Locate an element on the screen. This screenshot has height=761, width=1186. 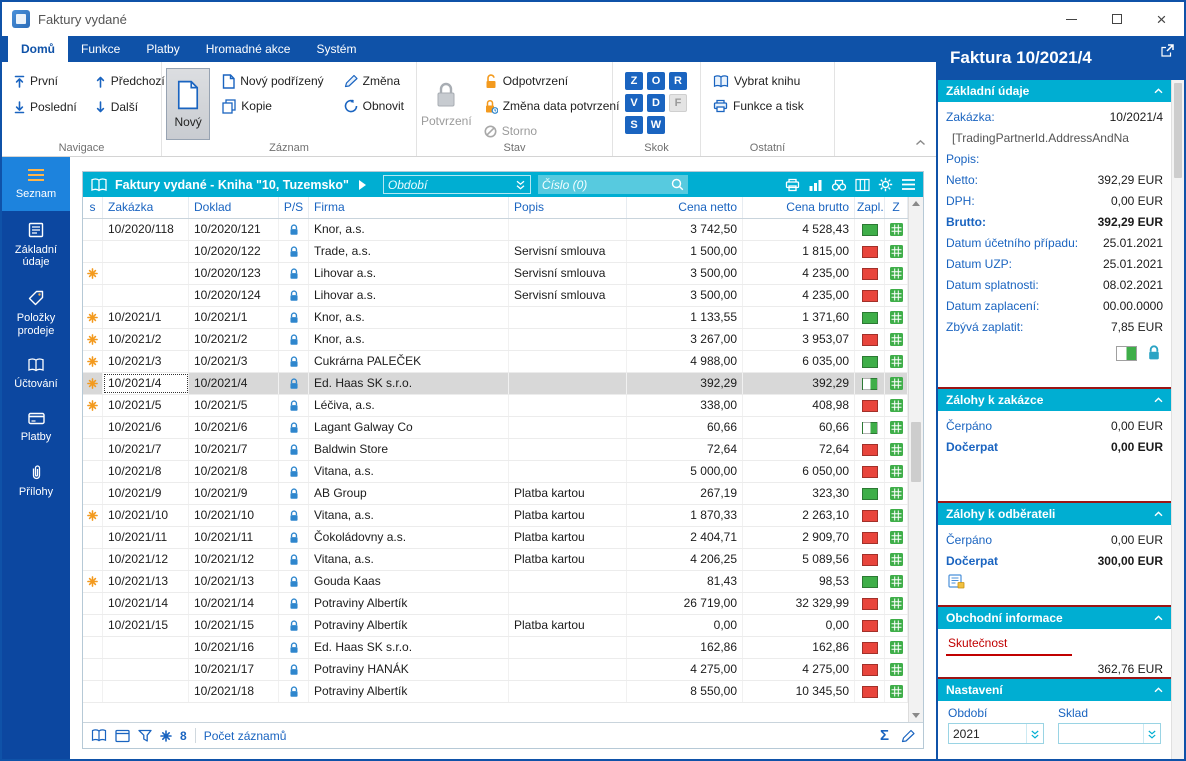
col-header-netto: Cena netto is located at coordinates (685, 207).